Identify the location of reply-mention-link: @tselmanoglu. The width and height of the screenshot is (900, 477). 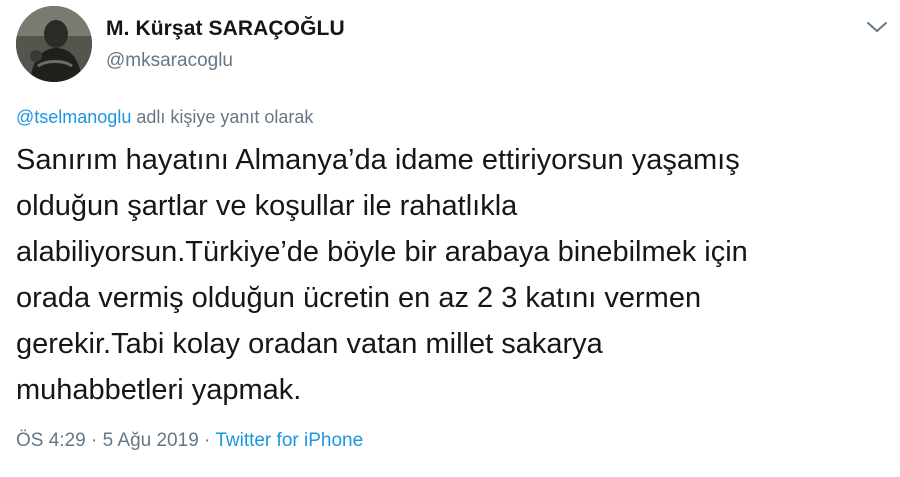
(73, 117).